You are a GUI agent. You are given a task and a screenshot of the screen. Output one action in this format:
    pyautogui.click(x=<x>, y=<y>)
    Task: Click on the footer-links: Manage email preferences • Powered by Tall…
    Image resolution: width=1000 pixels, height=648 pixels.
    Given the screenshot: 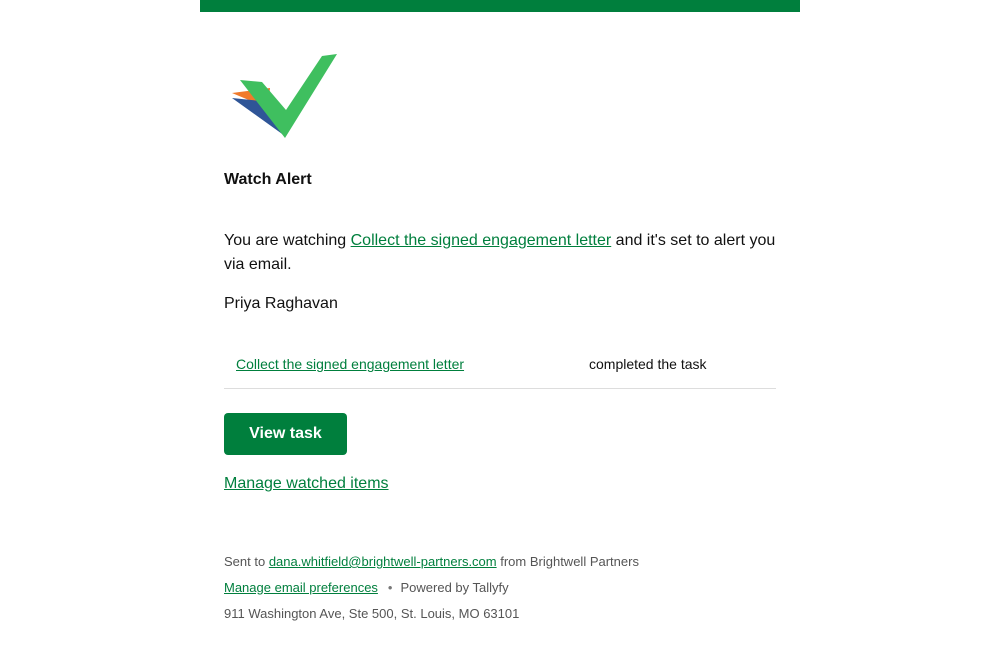 What is the action you would take?
    pyautogui.click(x=366, y=588)
    